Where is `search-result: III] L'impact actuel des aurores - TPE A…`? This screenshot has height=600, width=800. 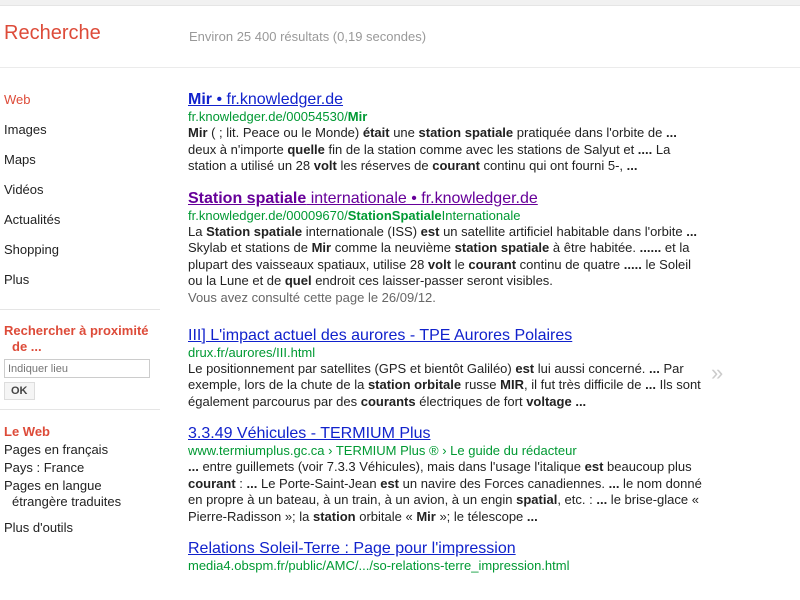 search-result: III] L'impact actuel des aurores - TPE A… is located at coordinates (448, 368).